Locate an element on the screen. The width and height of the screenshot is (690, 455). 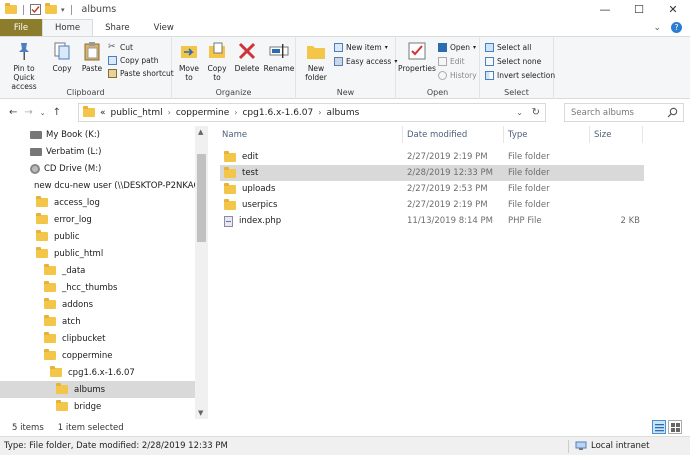
nav-item-access-log: access_log is located at coordinates (97, 202).